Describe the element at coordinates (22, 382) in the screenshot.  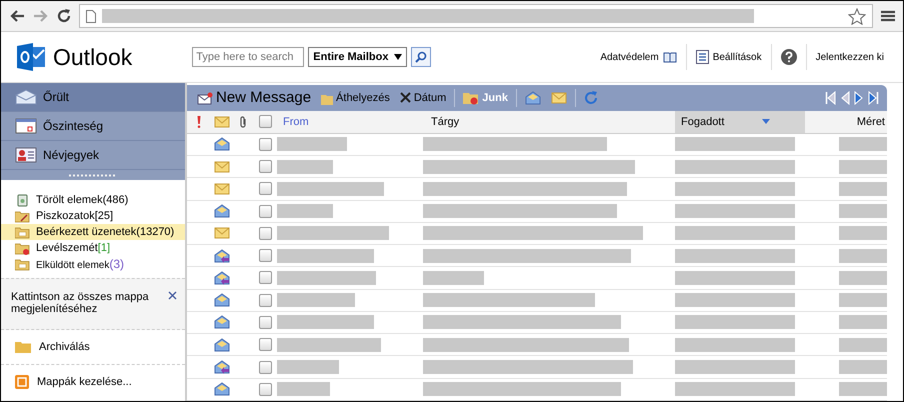
I see `folders-grid-icon` at that location.